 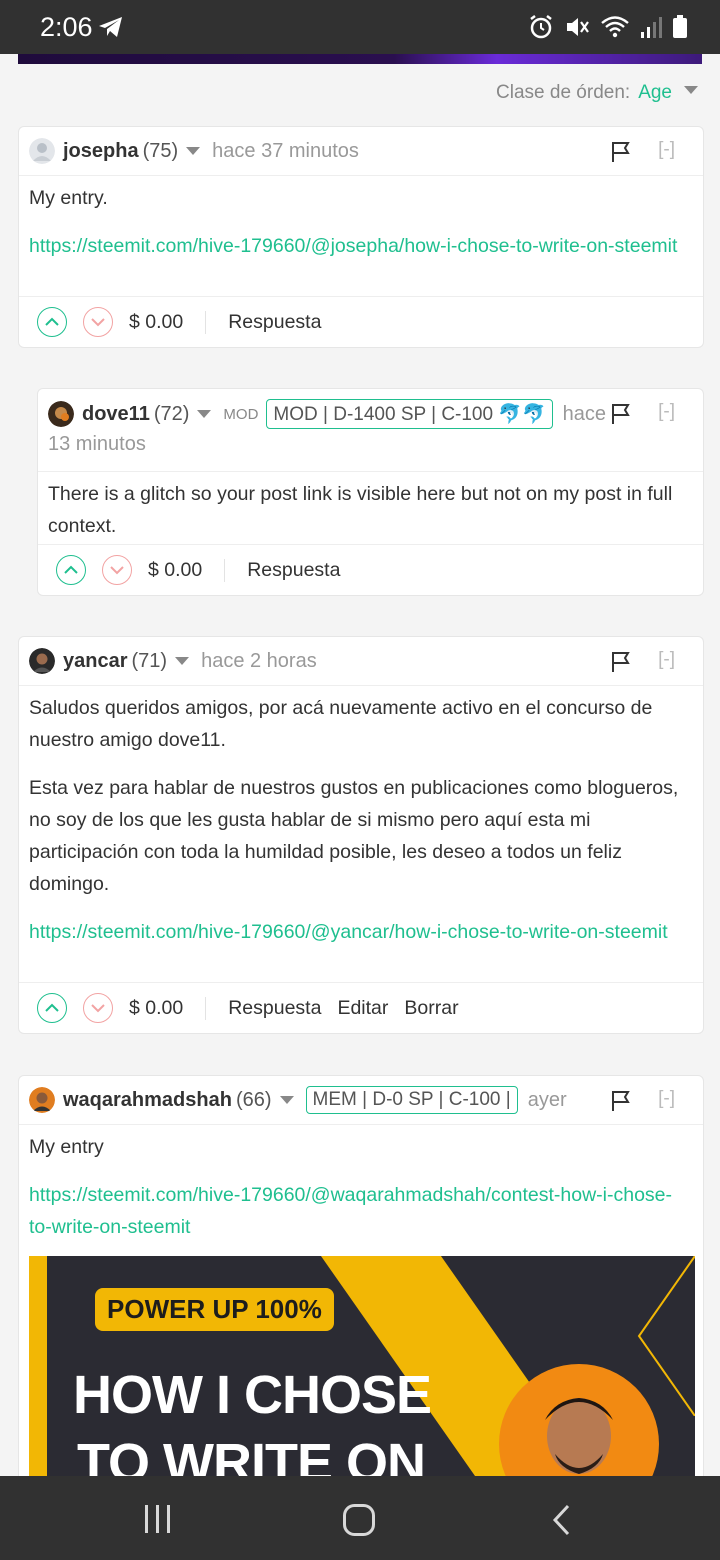 I want to click on comment-time: hace 2 horas, so click(x=259, y=661).